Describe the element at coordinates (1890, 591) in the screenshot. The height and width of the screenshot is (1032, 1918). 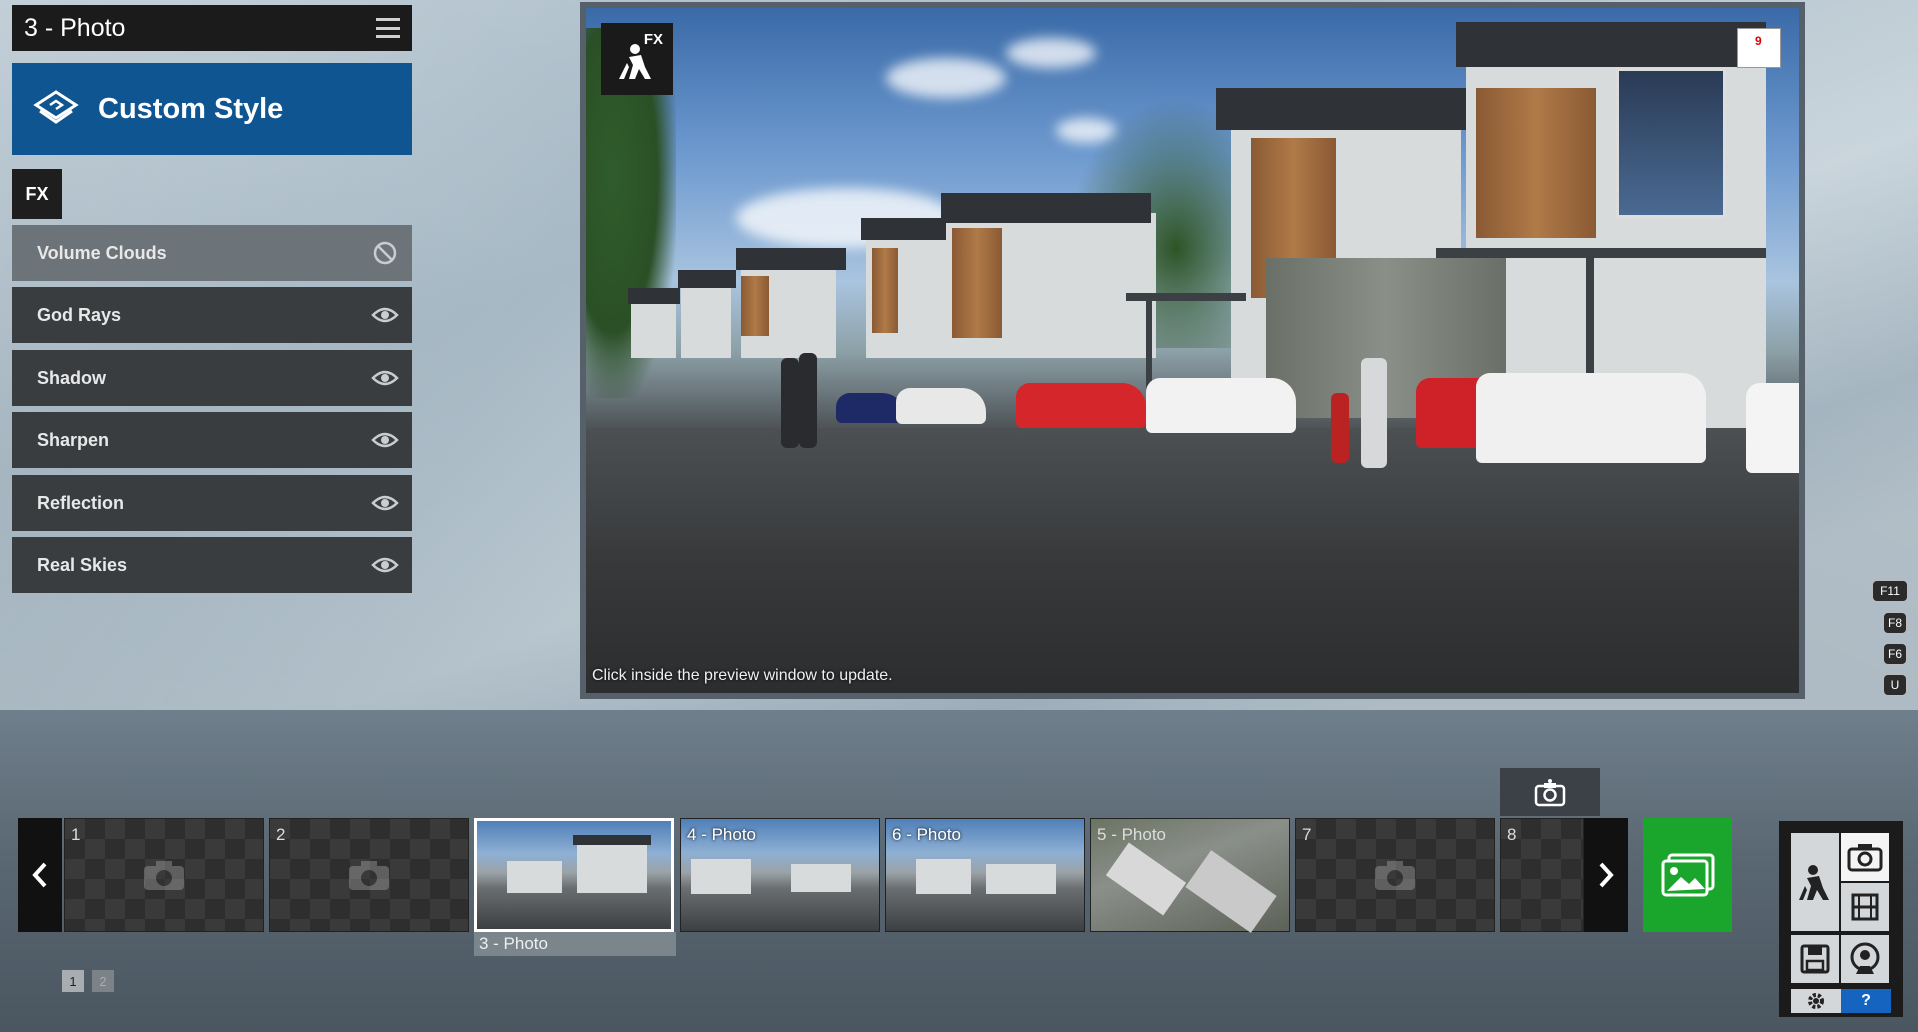
I see `key-f11: F11` at that location.